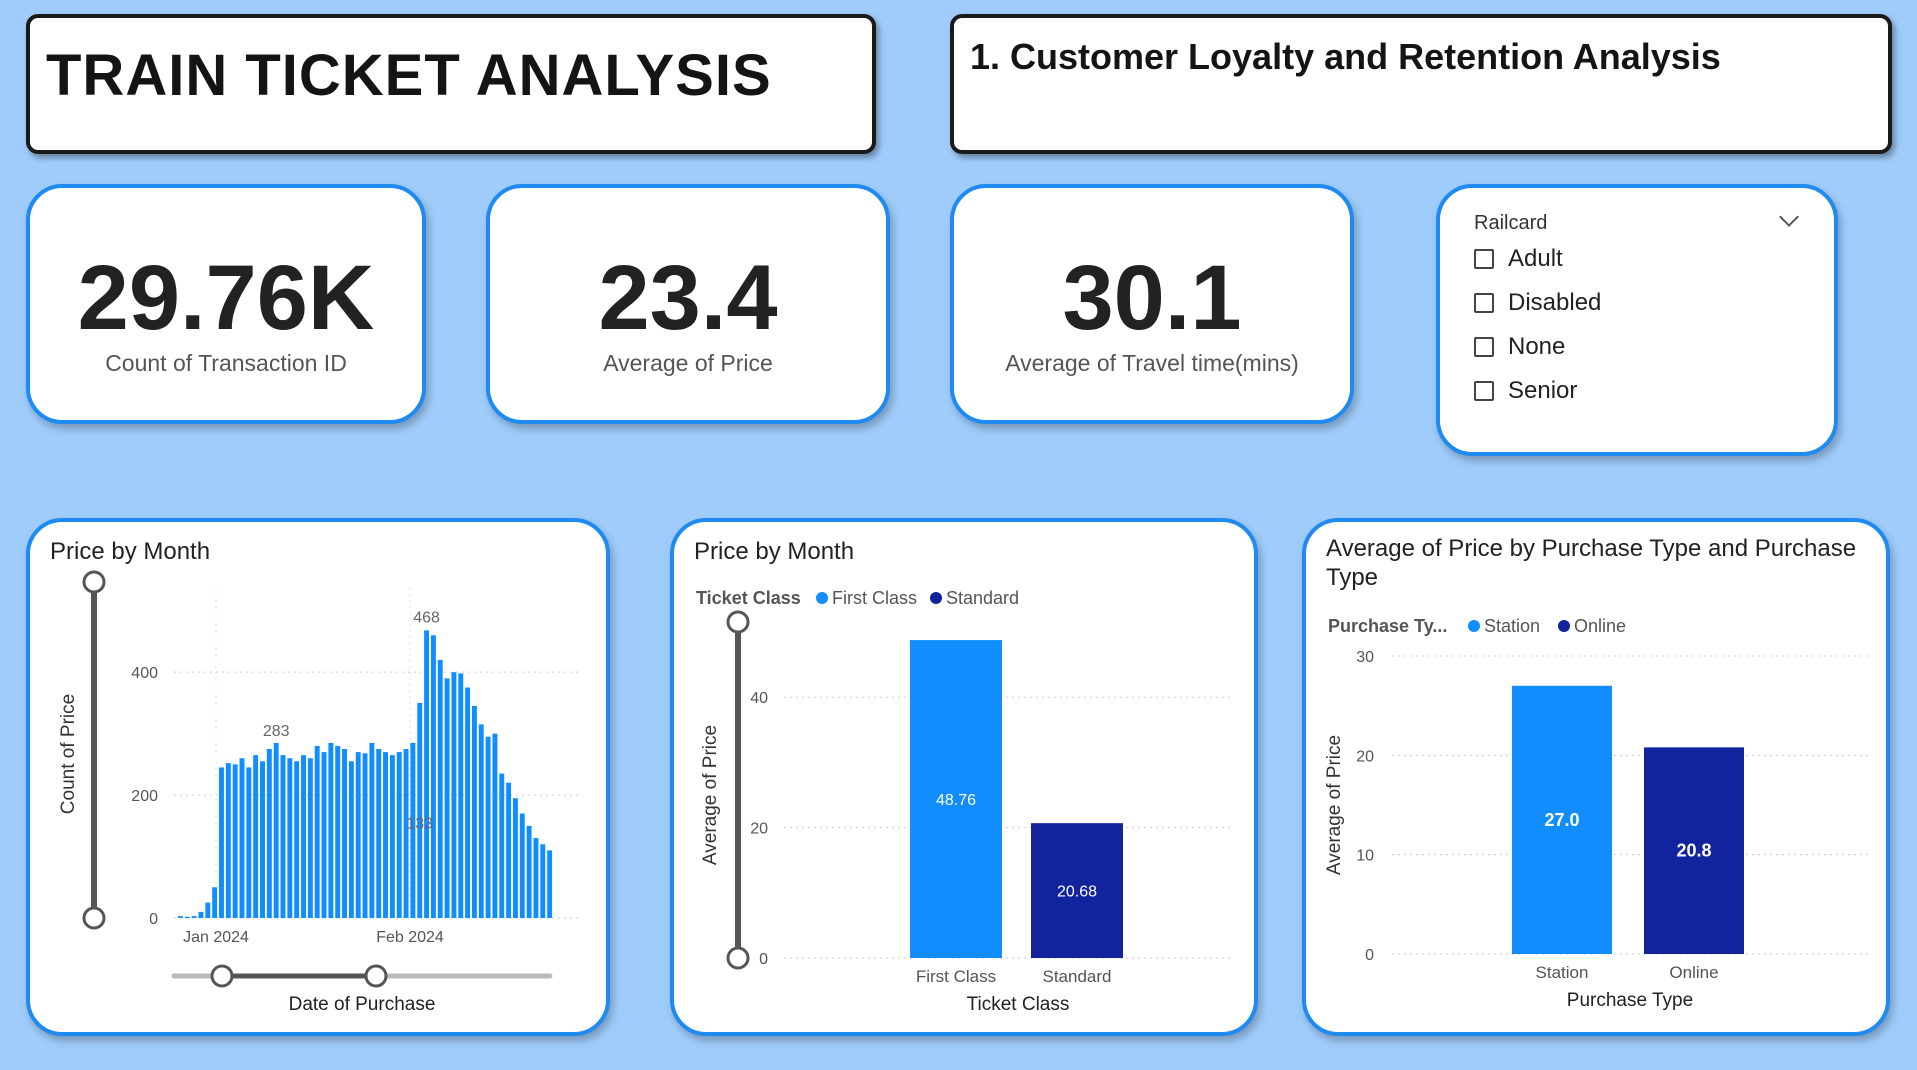  I want to click on railcard-slicer: Railcard Adult Disabled None Senior, so click(1637, 320).